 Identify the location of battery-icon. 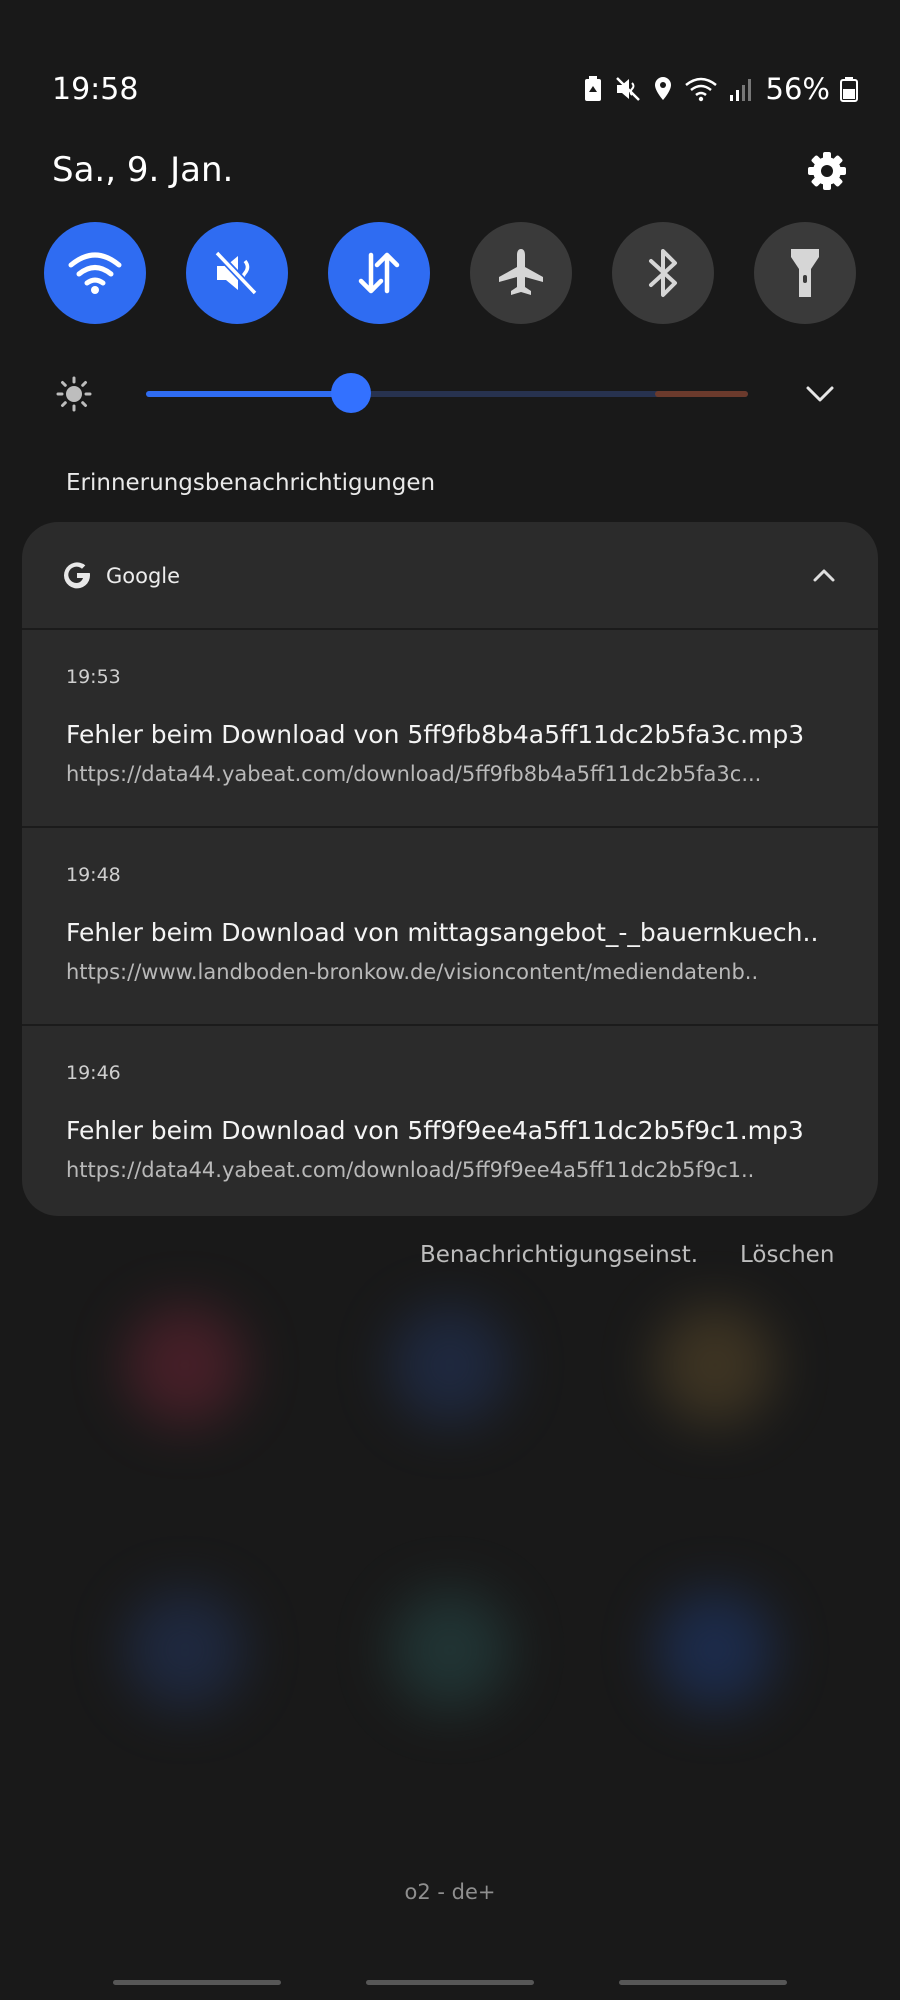
(849, 89).